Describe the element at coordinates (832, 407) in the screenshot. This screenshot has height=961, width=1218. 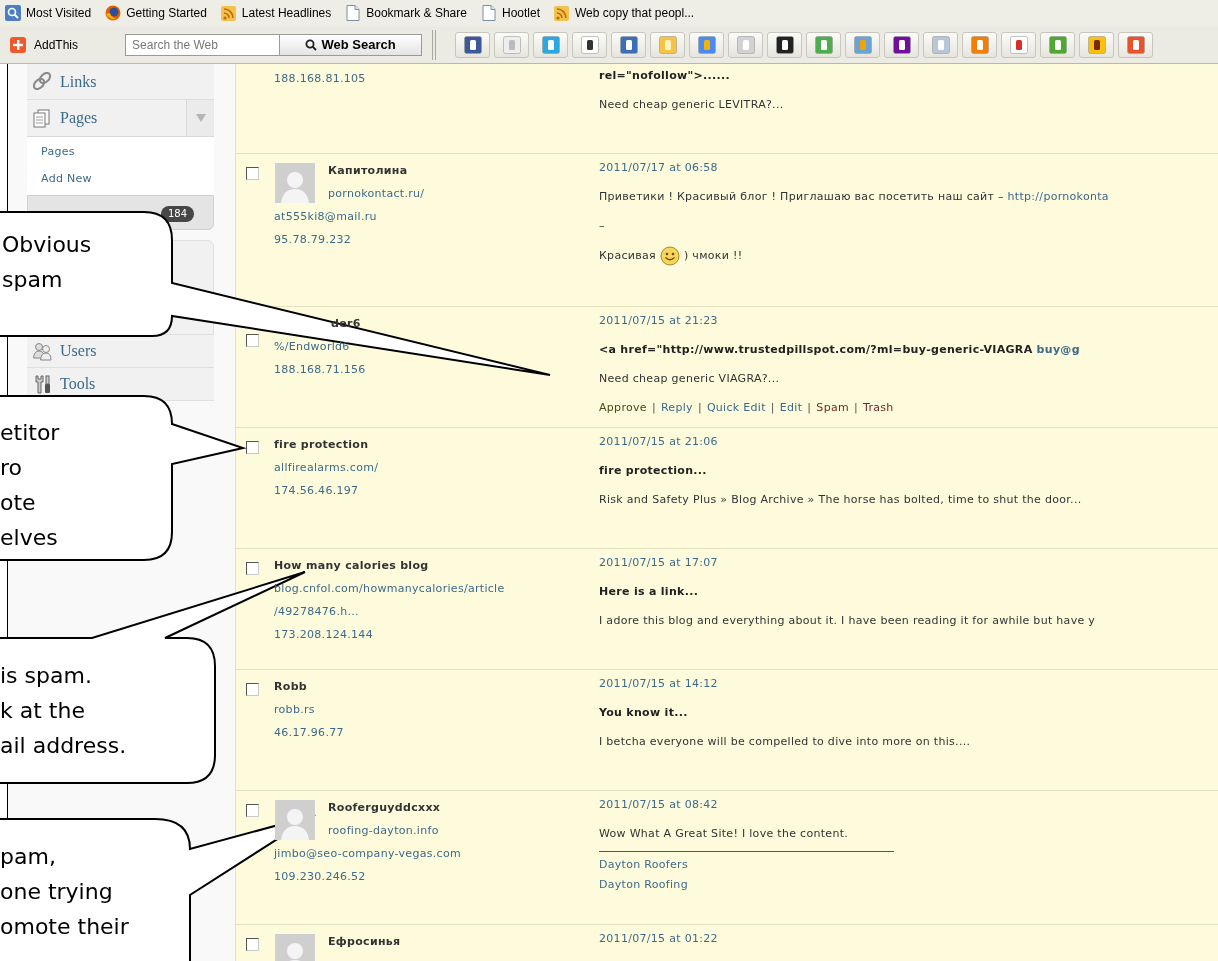
I see `action-link: Spam` at that location.